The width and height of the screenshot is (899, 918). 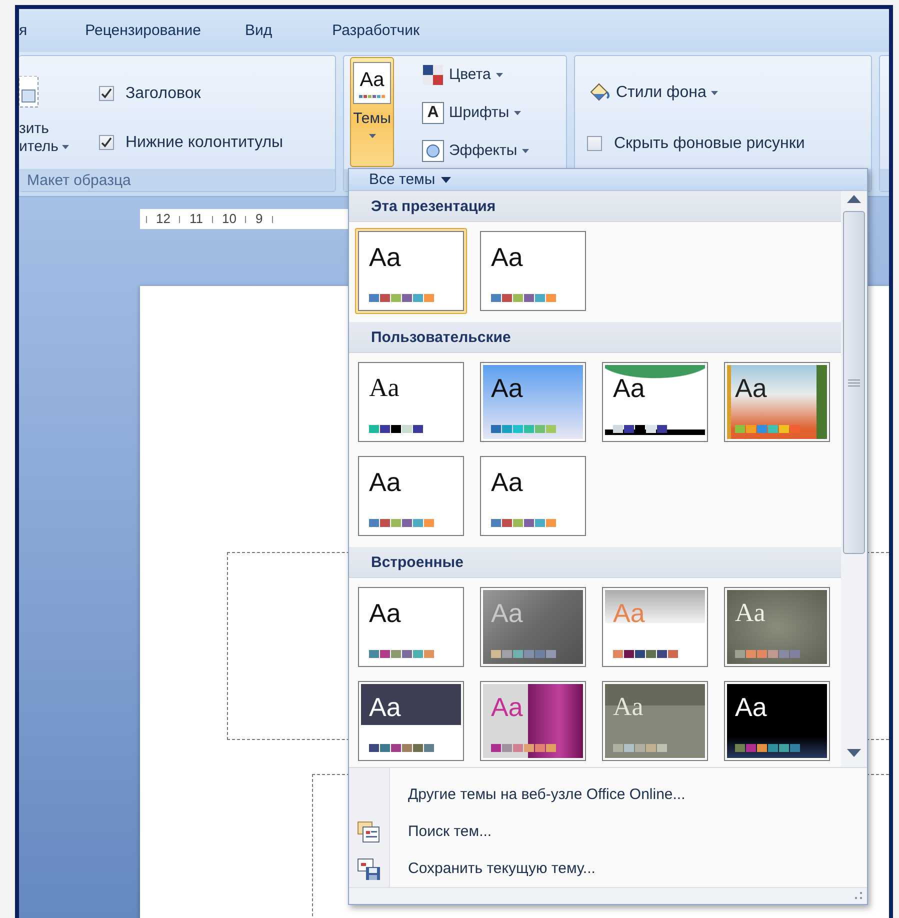 I want to click on scroll-down-icon, so click(x=854, y=753).